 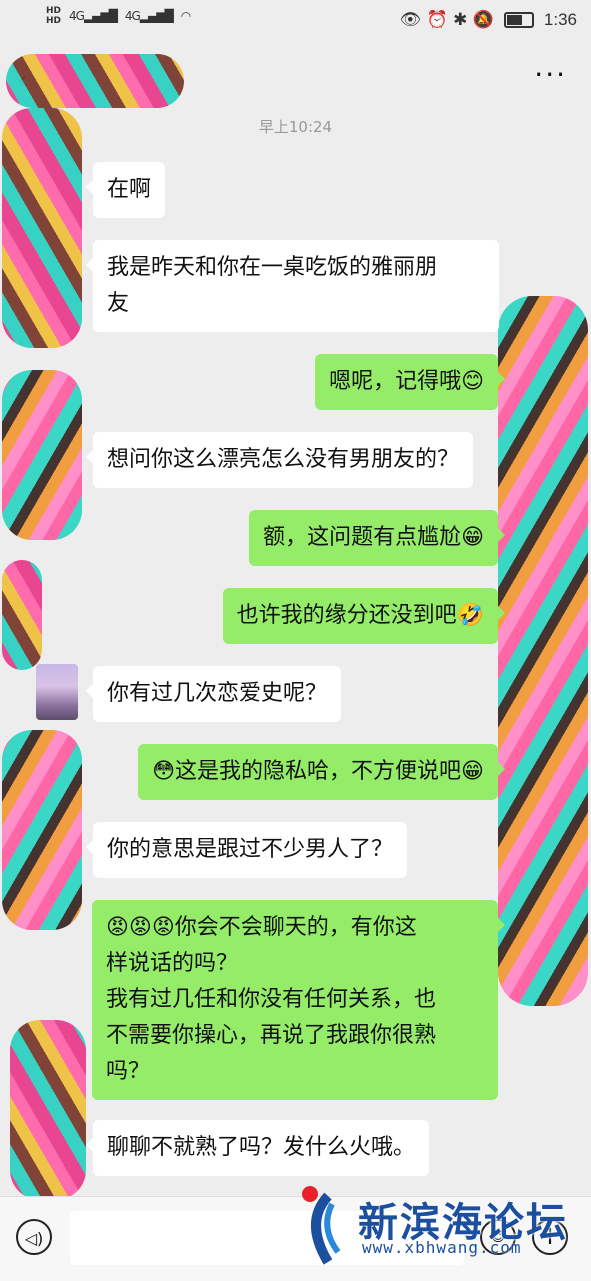 I want to click on status-icons: 👁 ⏰ ✱ 🔕, so click(x=446, y=20).